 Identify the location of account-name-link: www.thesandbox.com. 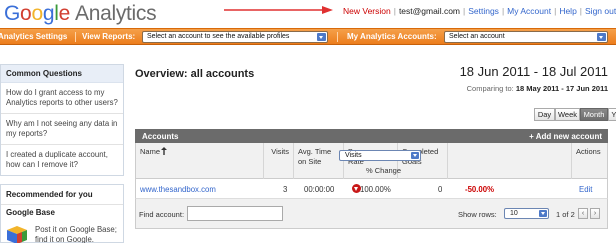
(178, 189).